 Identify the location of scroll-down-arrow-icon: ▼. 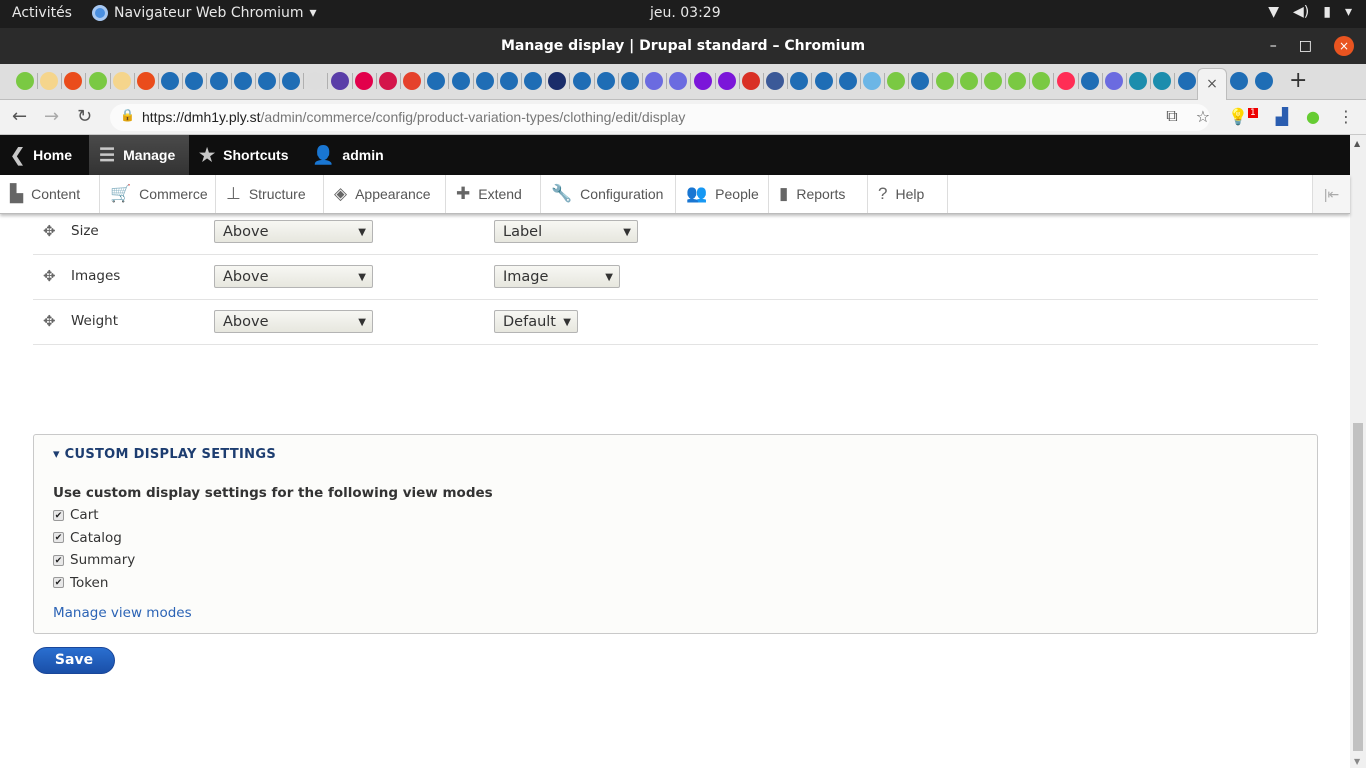
(1357, 761).